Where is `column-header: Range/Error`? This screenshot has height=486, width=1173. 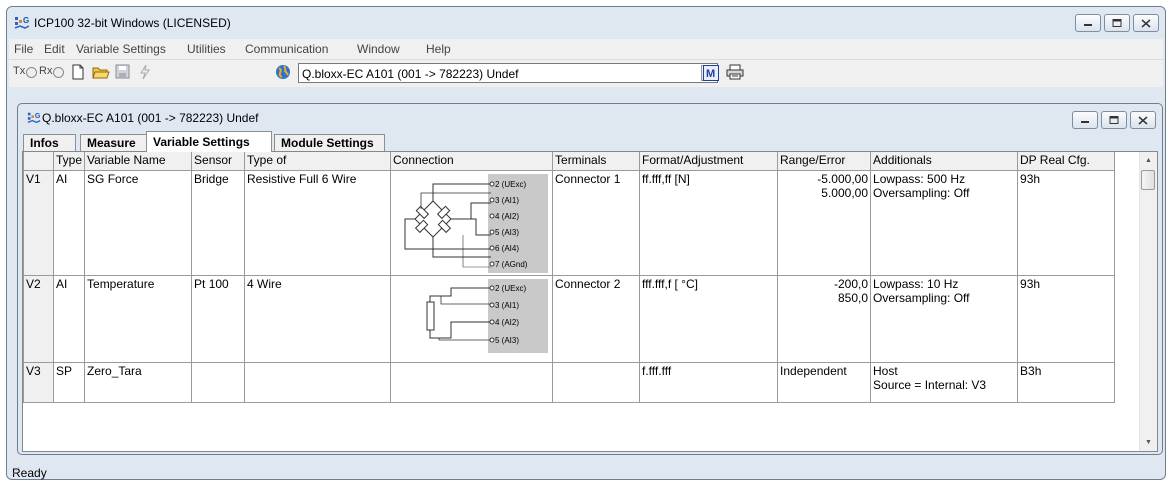
column-header: Range/Error is located at coordinates (824, 161).